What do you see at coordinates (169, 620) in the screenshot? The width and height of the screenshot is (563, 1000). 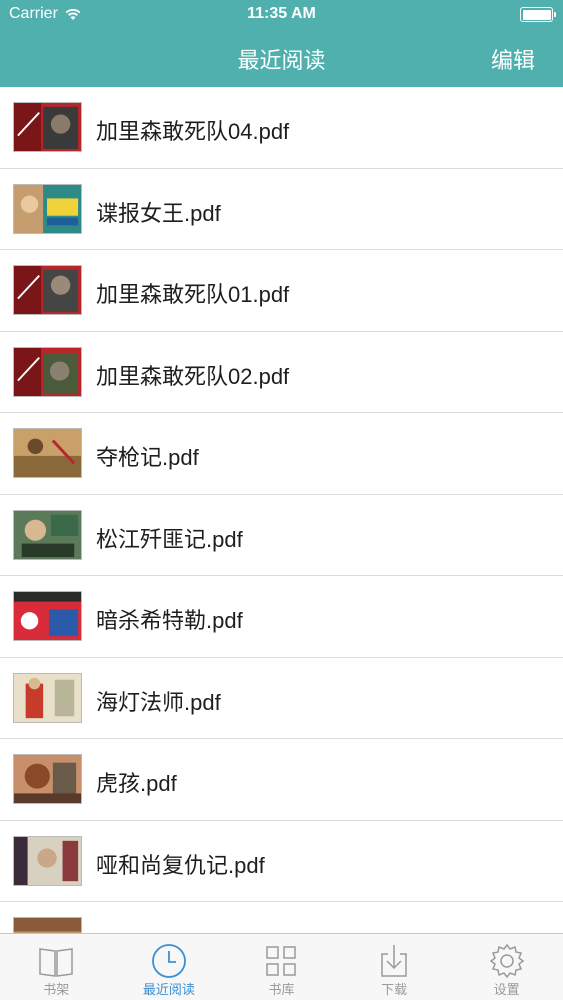 I see `book-title: 暗杀希特勒.pdf` at bounding box center [169, 620].